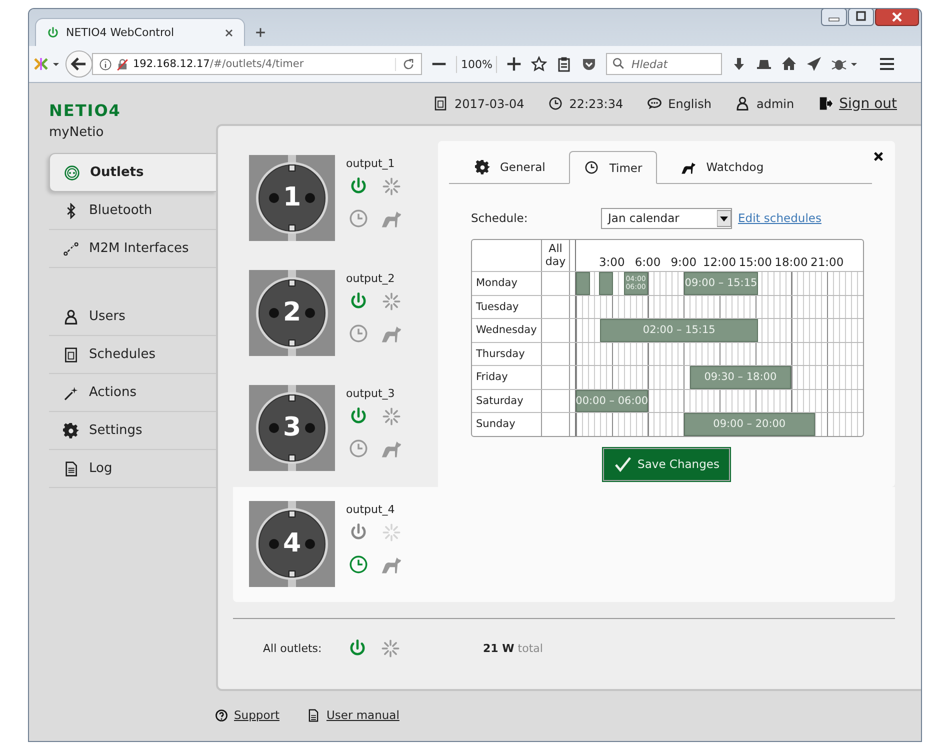  I want to click on footer-link: Support, so click(257, 715).